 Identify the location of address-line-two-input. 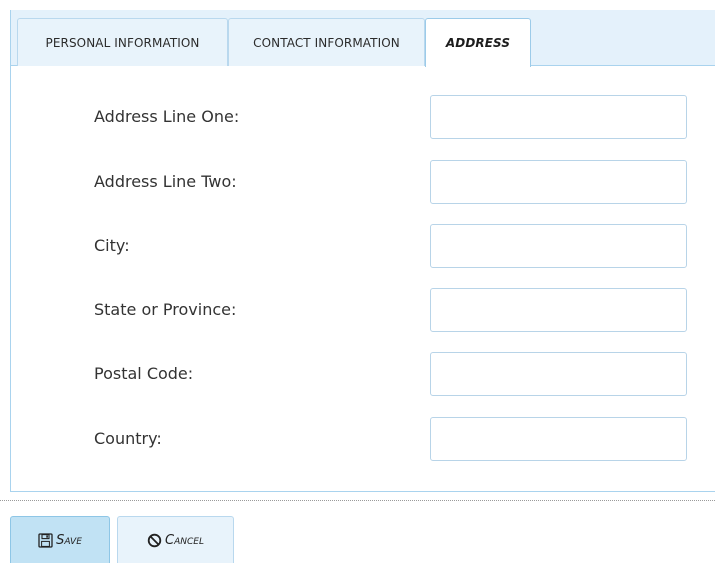
(558, 182).